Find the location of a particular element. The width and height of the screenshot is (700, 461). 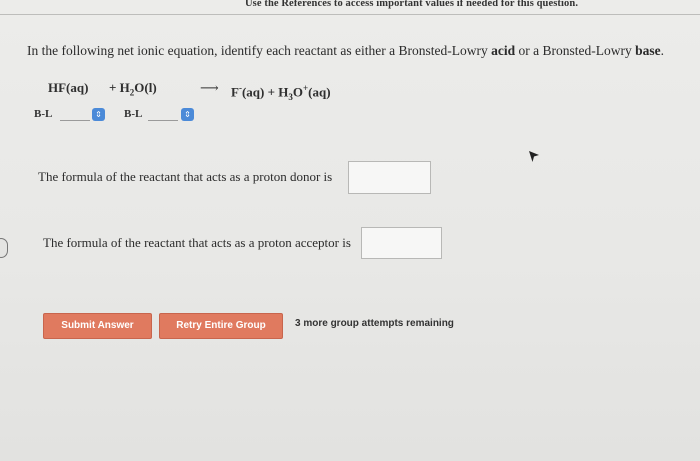

products: F-(aq) + H3O+(aq) is located at coordinates (281, 92).